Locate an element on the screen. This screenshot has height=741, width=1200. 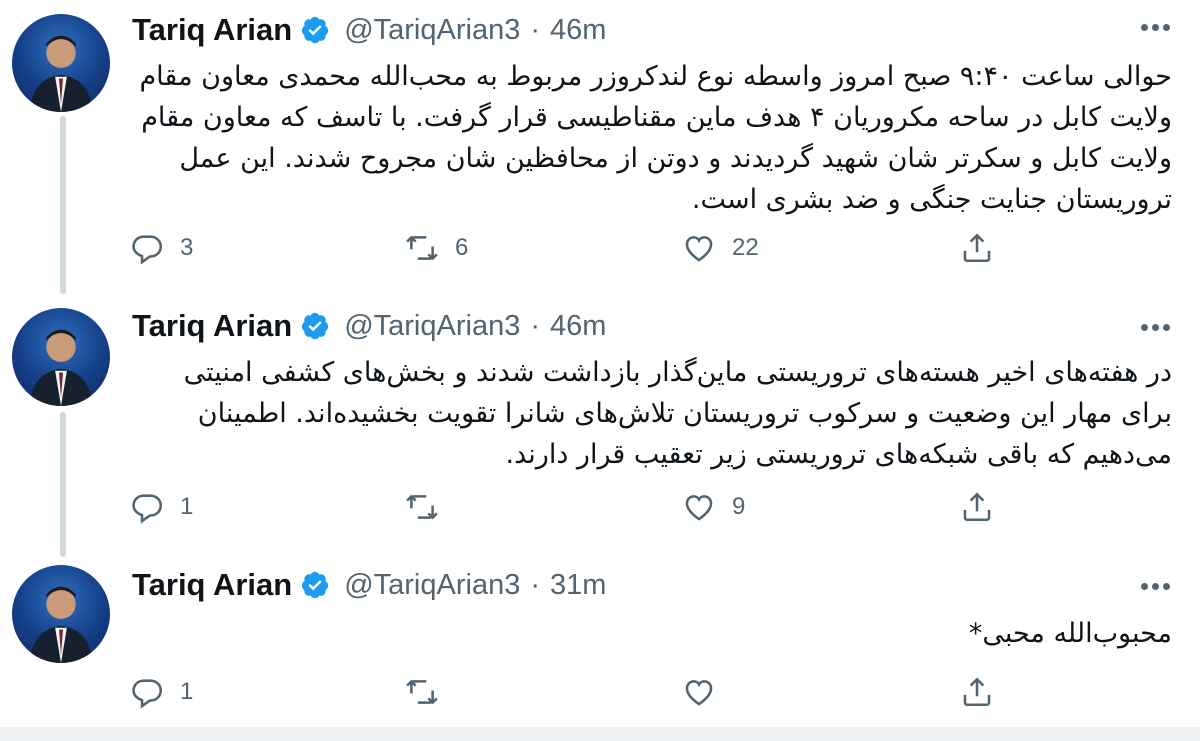
like-count: 9 is located at coordinates (739, 506).